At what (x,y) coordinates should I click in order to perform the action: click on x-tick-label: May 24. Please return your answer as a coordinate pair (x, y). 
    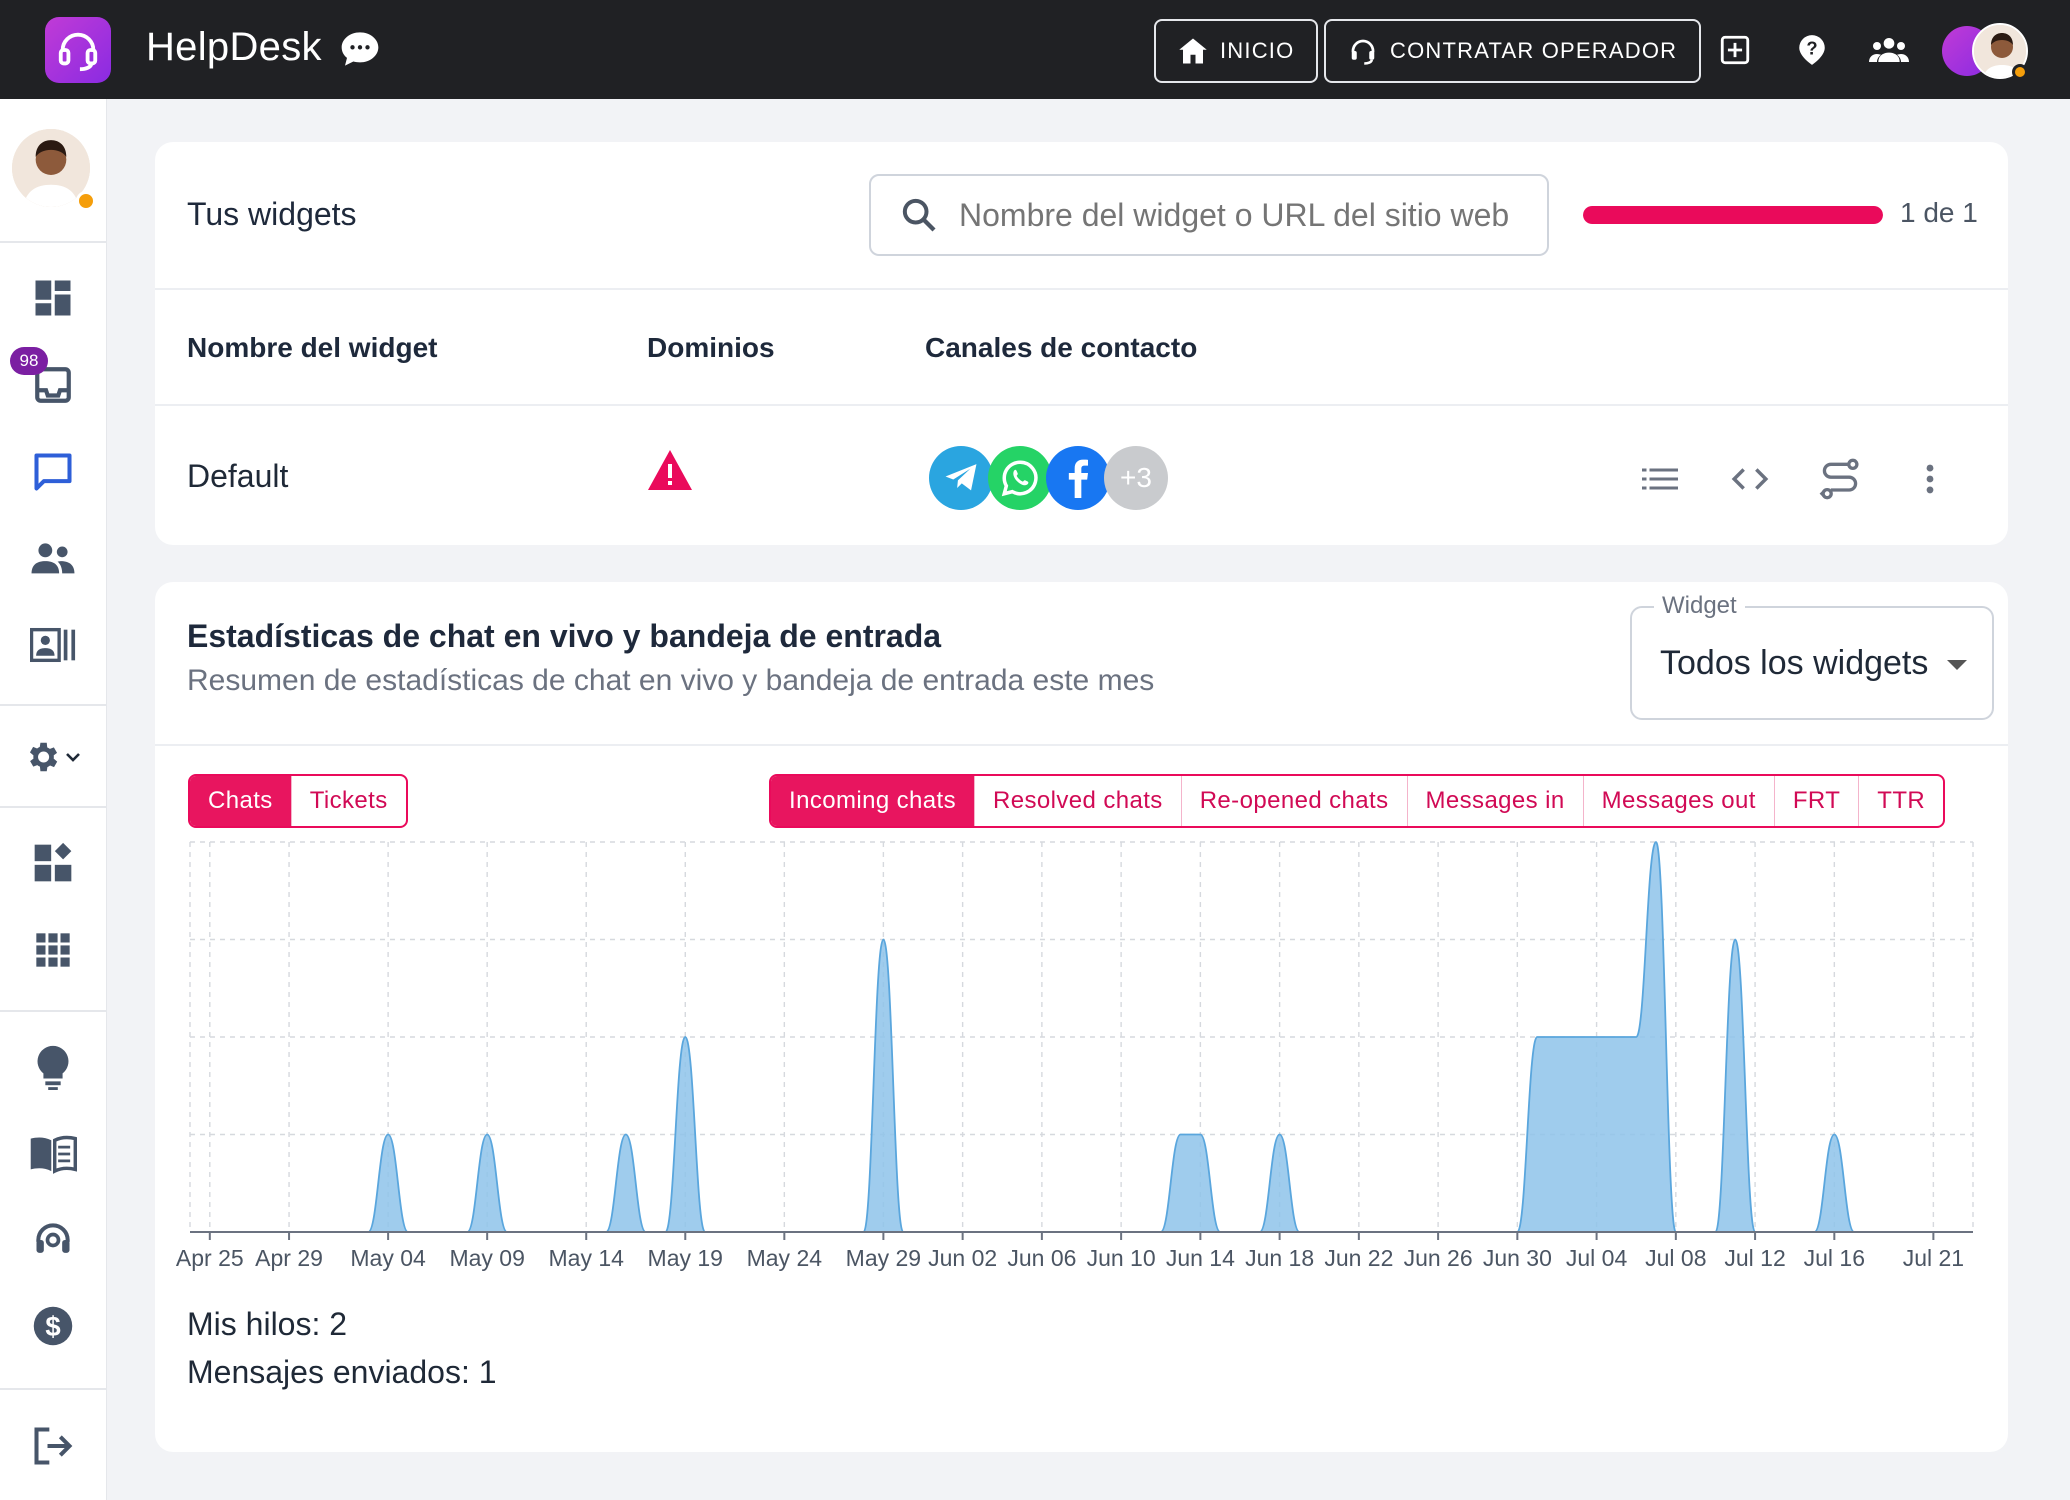
    Looking at the image, I should click on (785, 1258).